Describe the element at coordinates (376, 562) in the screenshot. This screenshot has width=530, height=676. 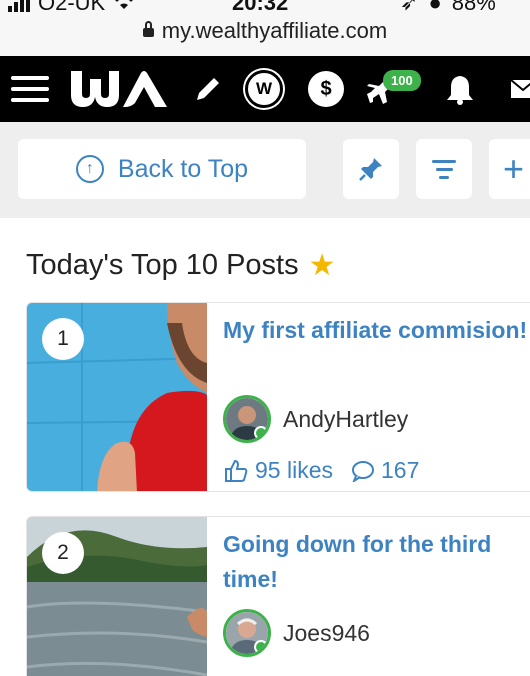
I see `post-title-link: Going down for the third time!` at that location.